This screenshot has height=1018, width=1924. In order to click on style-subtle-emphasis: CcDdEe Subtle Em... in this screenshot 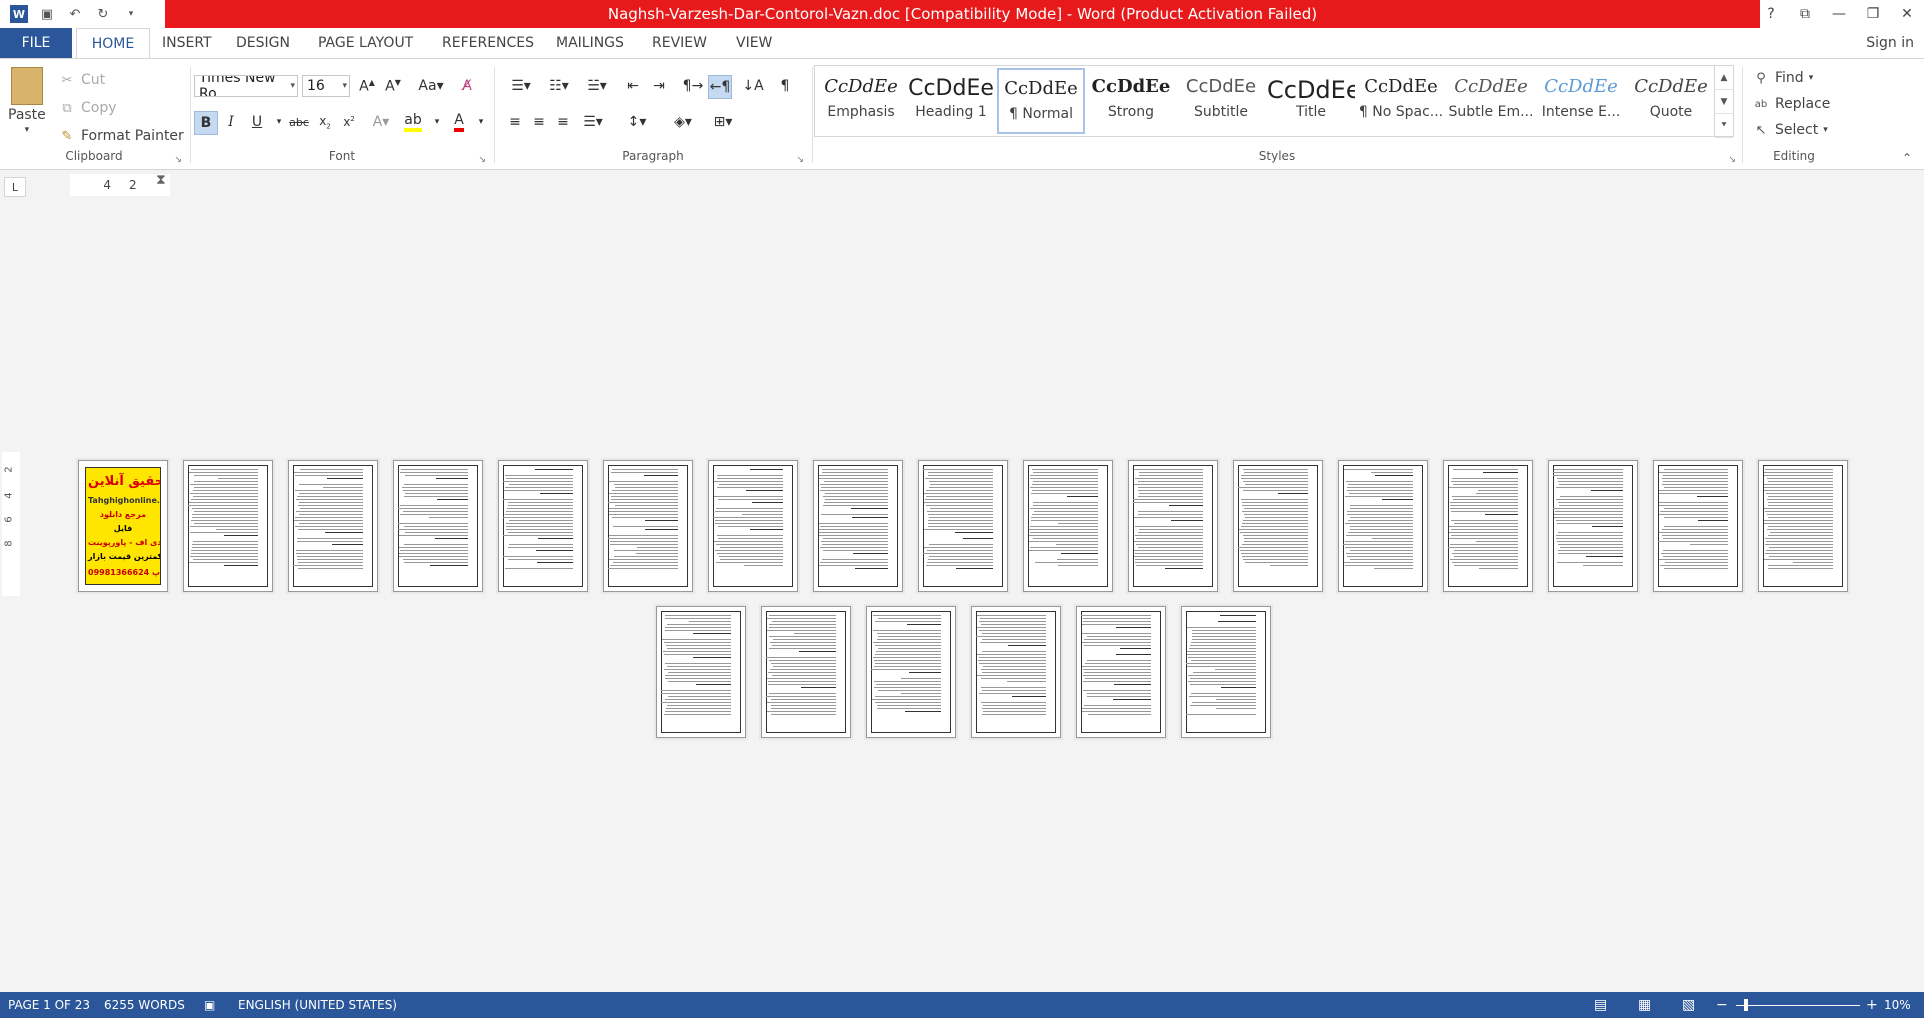, I will do `click(1491, 101)`.